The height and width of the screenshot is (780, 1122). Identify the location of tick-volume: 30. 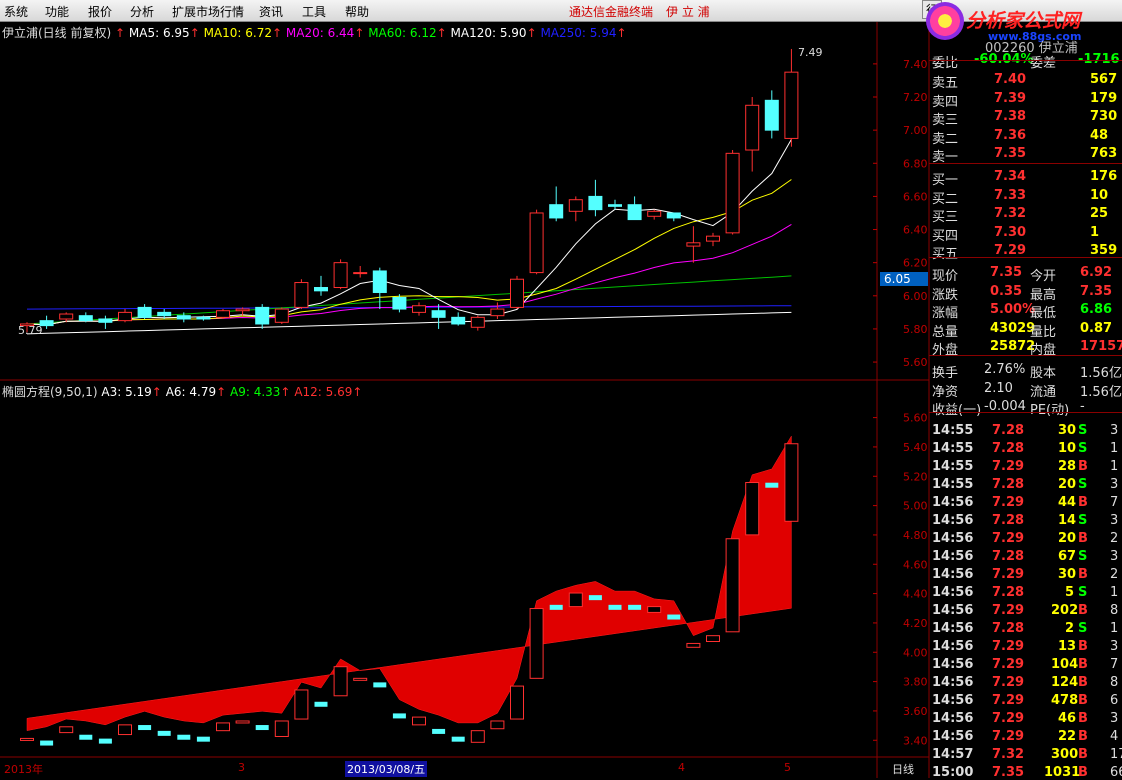
(1067, 574).